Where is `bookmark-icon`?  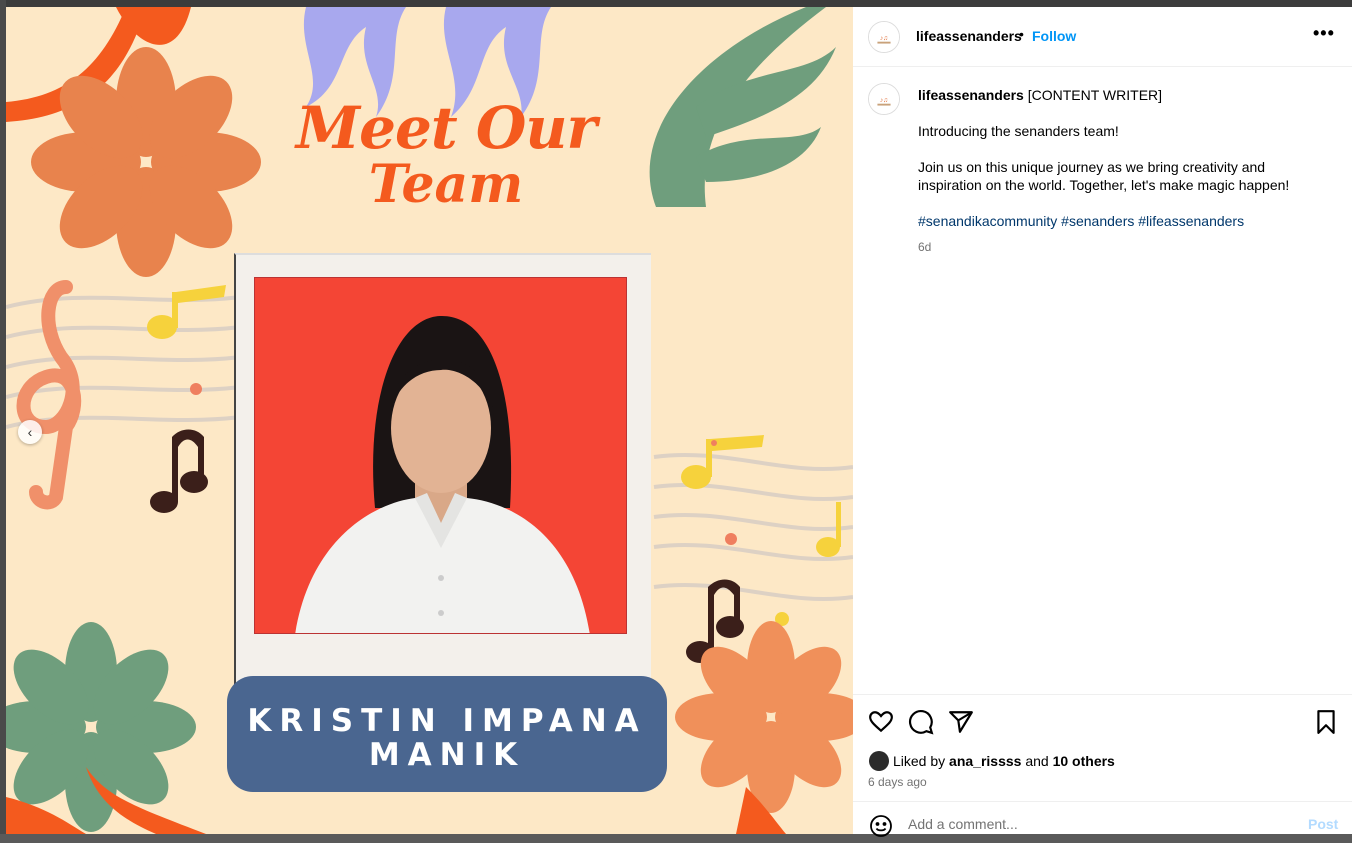
bookmark-icon is located at coordinates (1326, 722).